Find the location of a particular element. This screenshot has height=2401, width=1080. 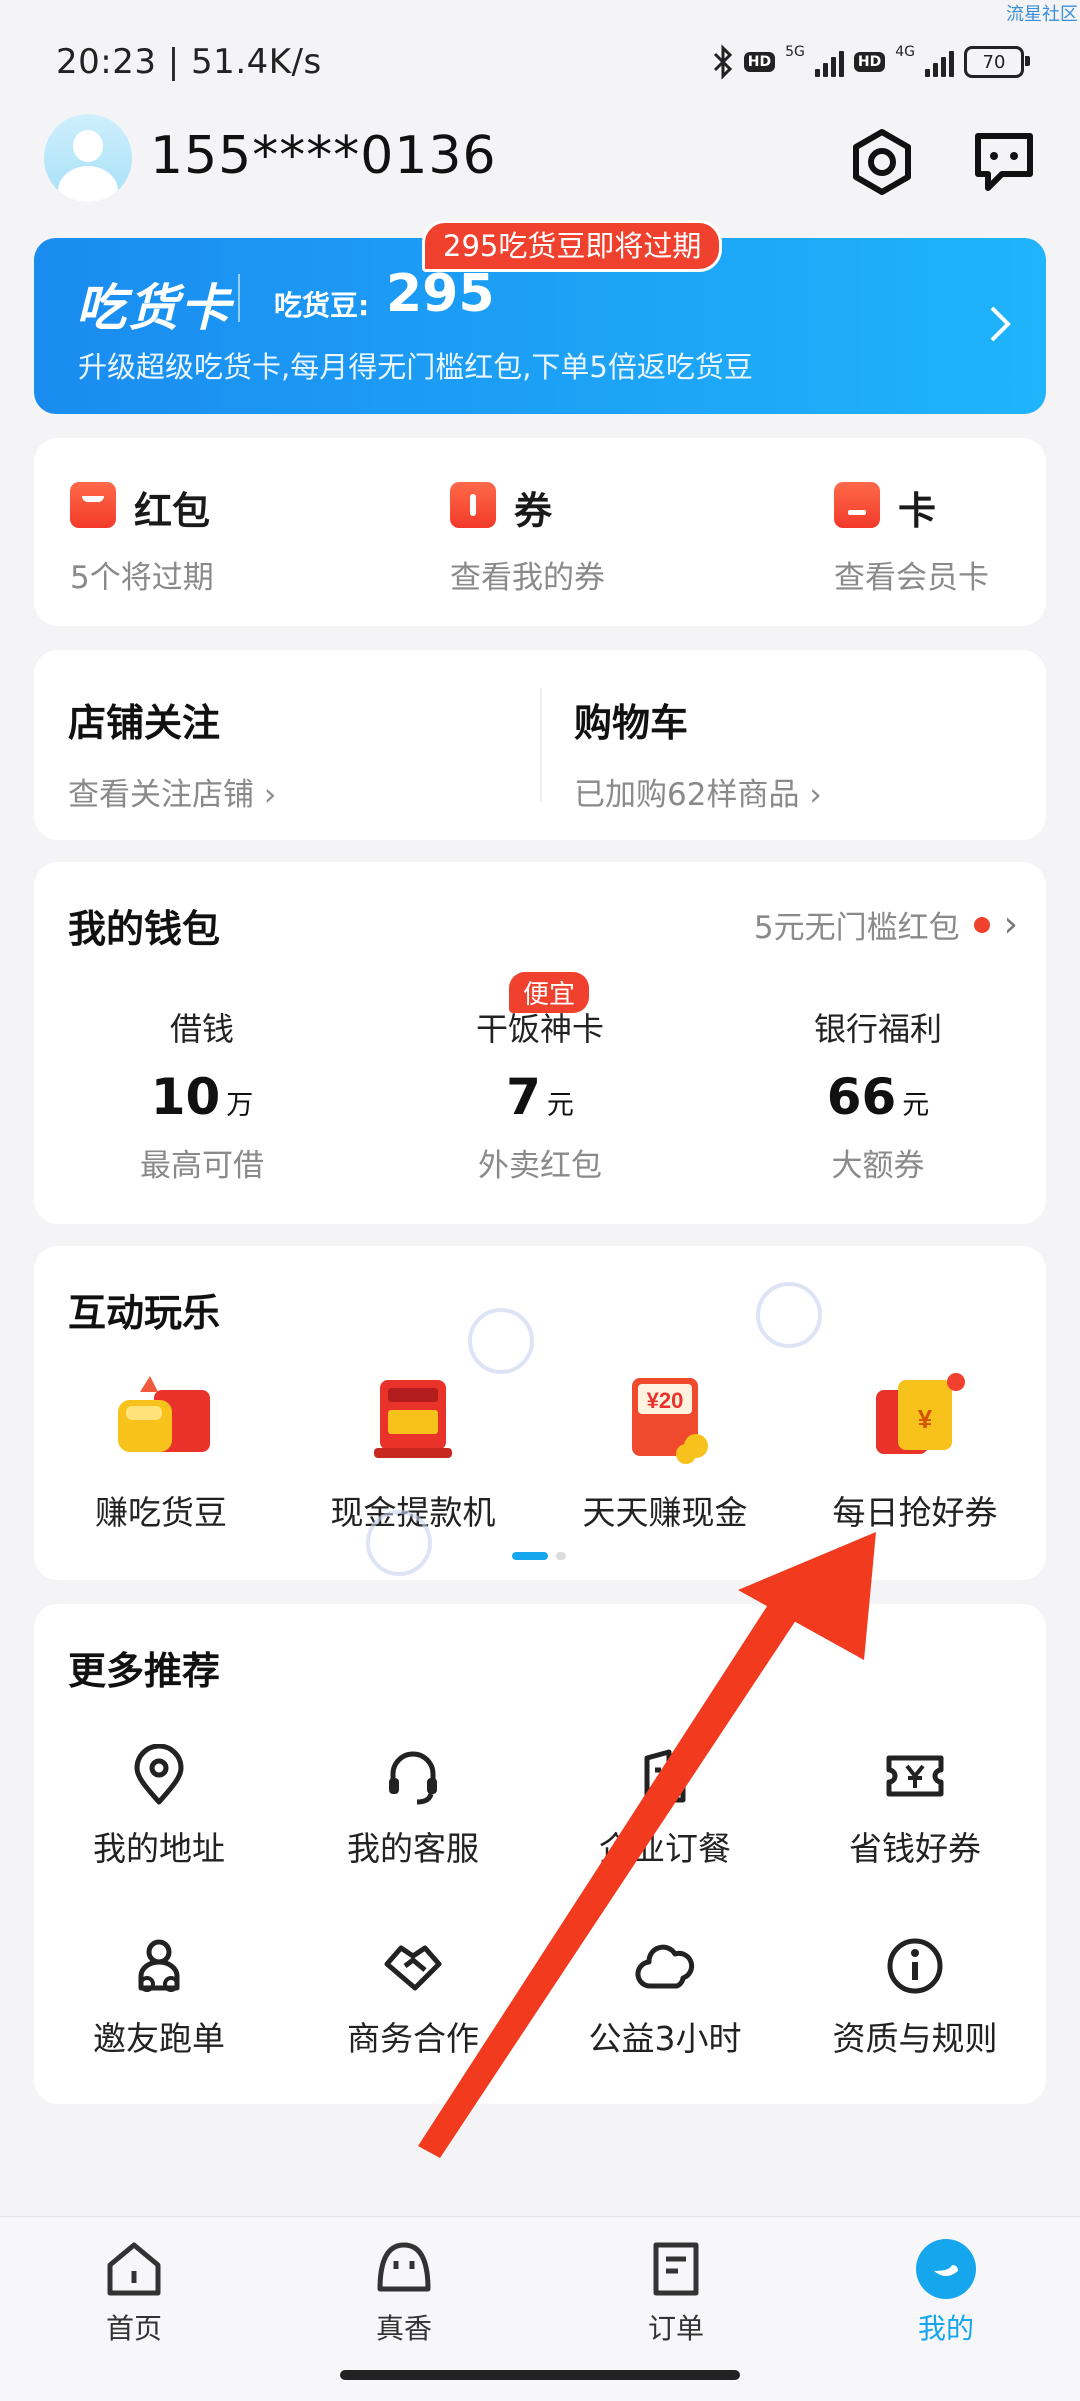

nav-label: 我的 is located at coordinates (945, 2328).